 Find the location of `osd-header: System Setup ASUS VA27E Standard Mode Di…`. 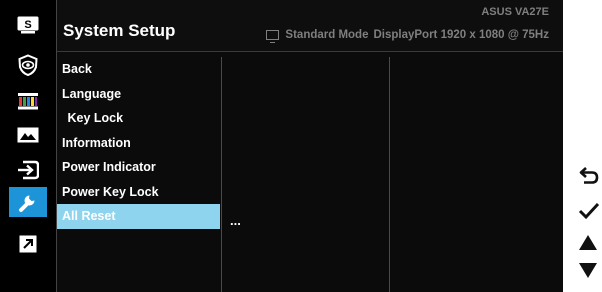

osd-header: System Setup ASUS VA27E Standard Mode Di… is located at coordinates (310, 25).